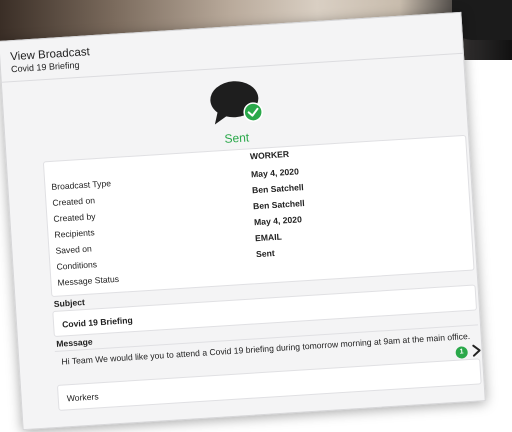 The height and width of the screenshot is (432, 512). What do you see at coordinates (69, 303) in the screenshot?
I see `subject-label: Subject` at bounding box center [69, 303].